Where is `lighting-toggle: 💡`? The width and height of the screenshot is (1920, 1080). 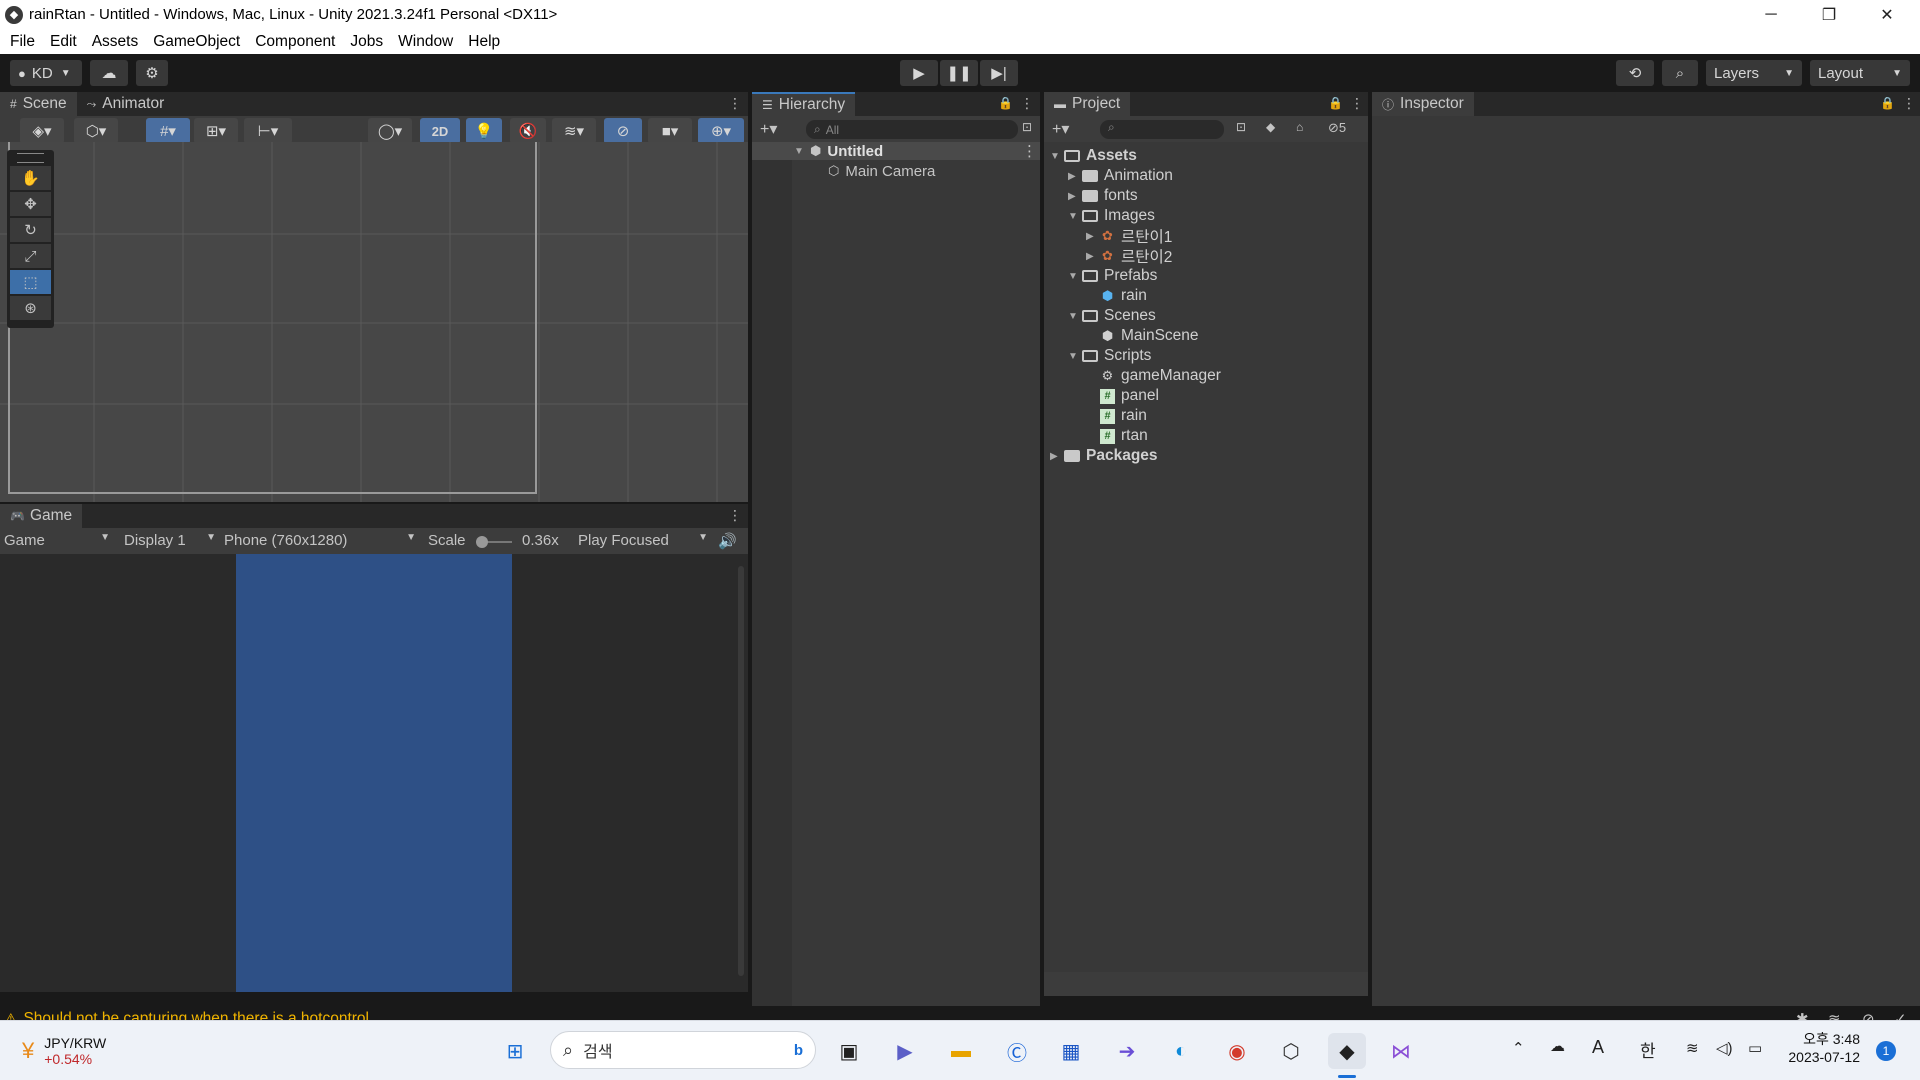
lighting-toggle: 💡 is located at coordinates (484, 131).